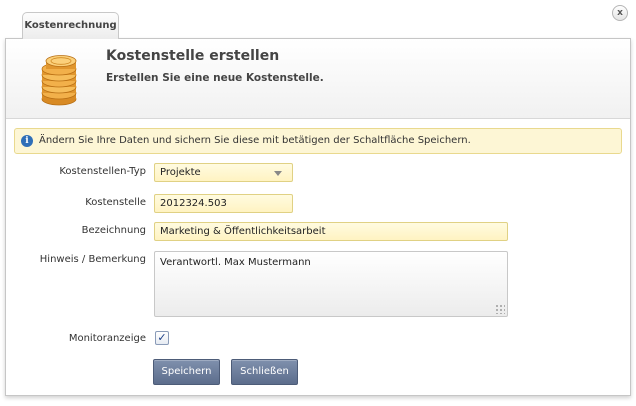  What do you see at coordinates (92, 259) in the screenshot?
I see `note-label: Hinweis / Bemerkung` at bounding box center [92, 259].